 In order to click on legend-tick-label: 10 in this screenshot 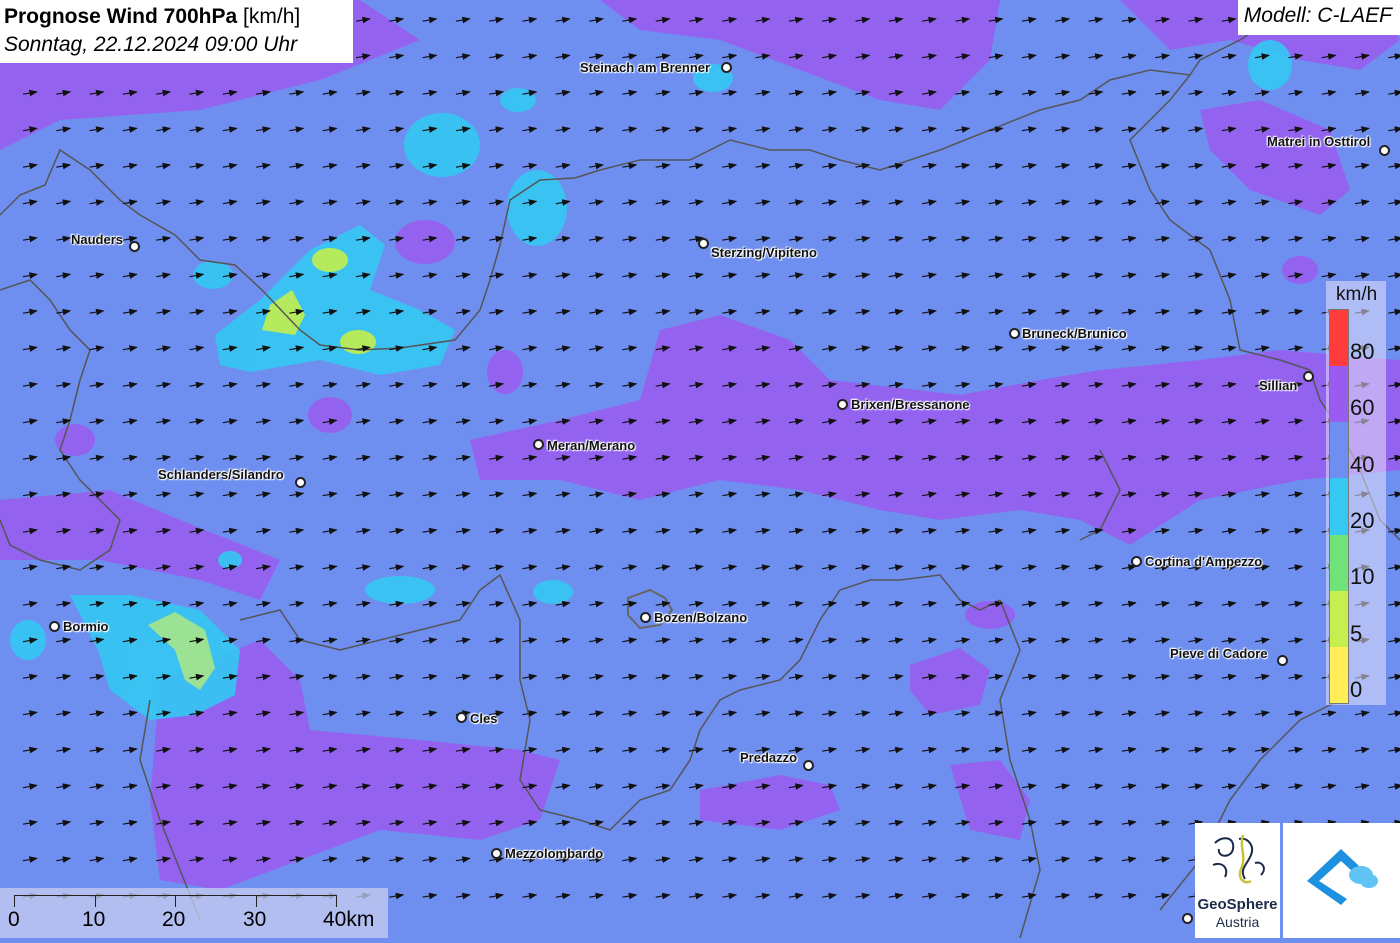, I will do `click(1362, 577)`.